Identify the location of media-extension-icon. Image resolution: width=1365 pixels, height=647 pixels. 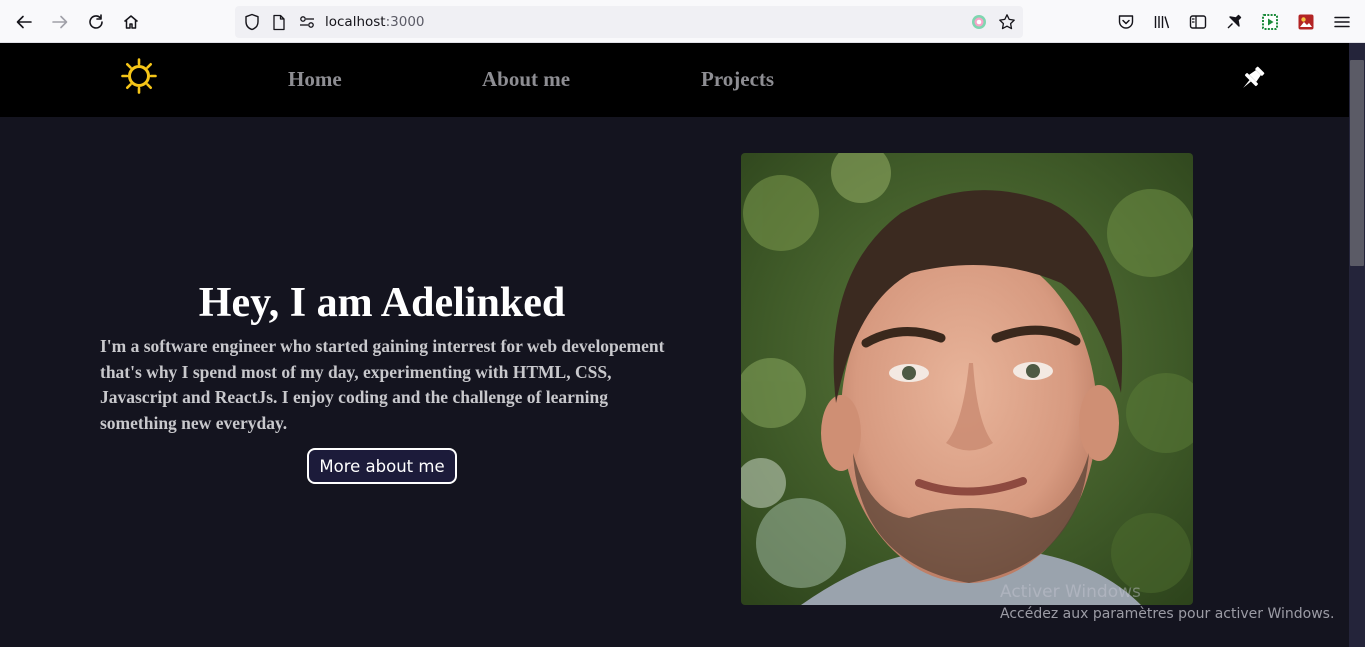
(1270, 22).